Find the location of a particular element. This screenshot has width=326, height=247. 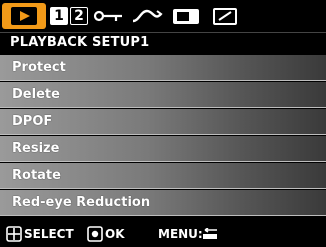

menu-item-label: Protect is located at coordinates (39, 67).